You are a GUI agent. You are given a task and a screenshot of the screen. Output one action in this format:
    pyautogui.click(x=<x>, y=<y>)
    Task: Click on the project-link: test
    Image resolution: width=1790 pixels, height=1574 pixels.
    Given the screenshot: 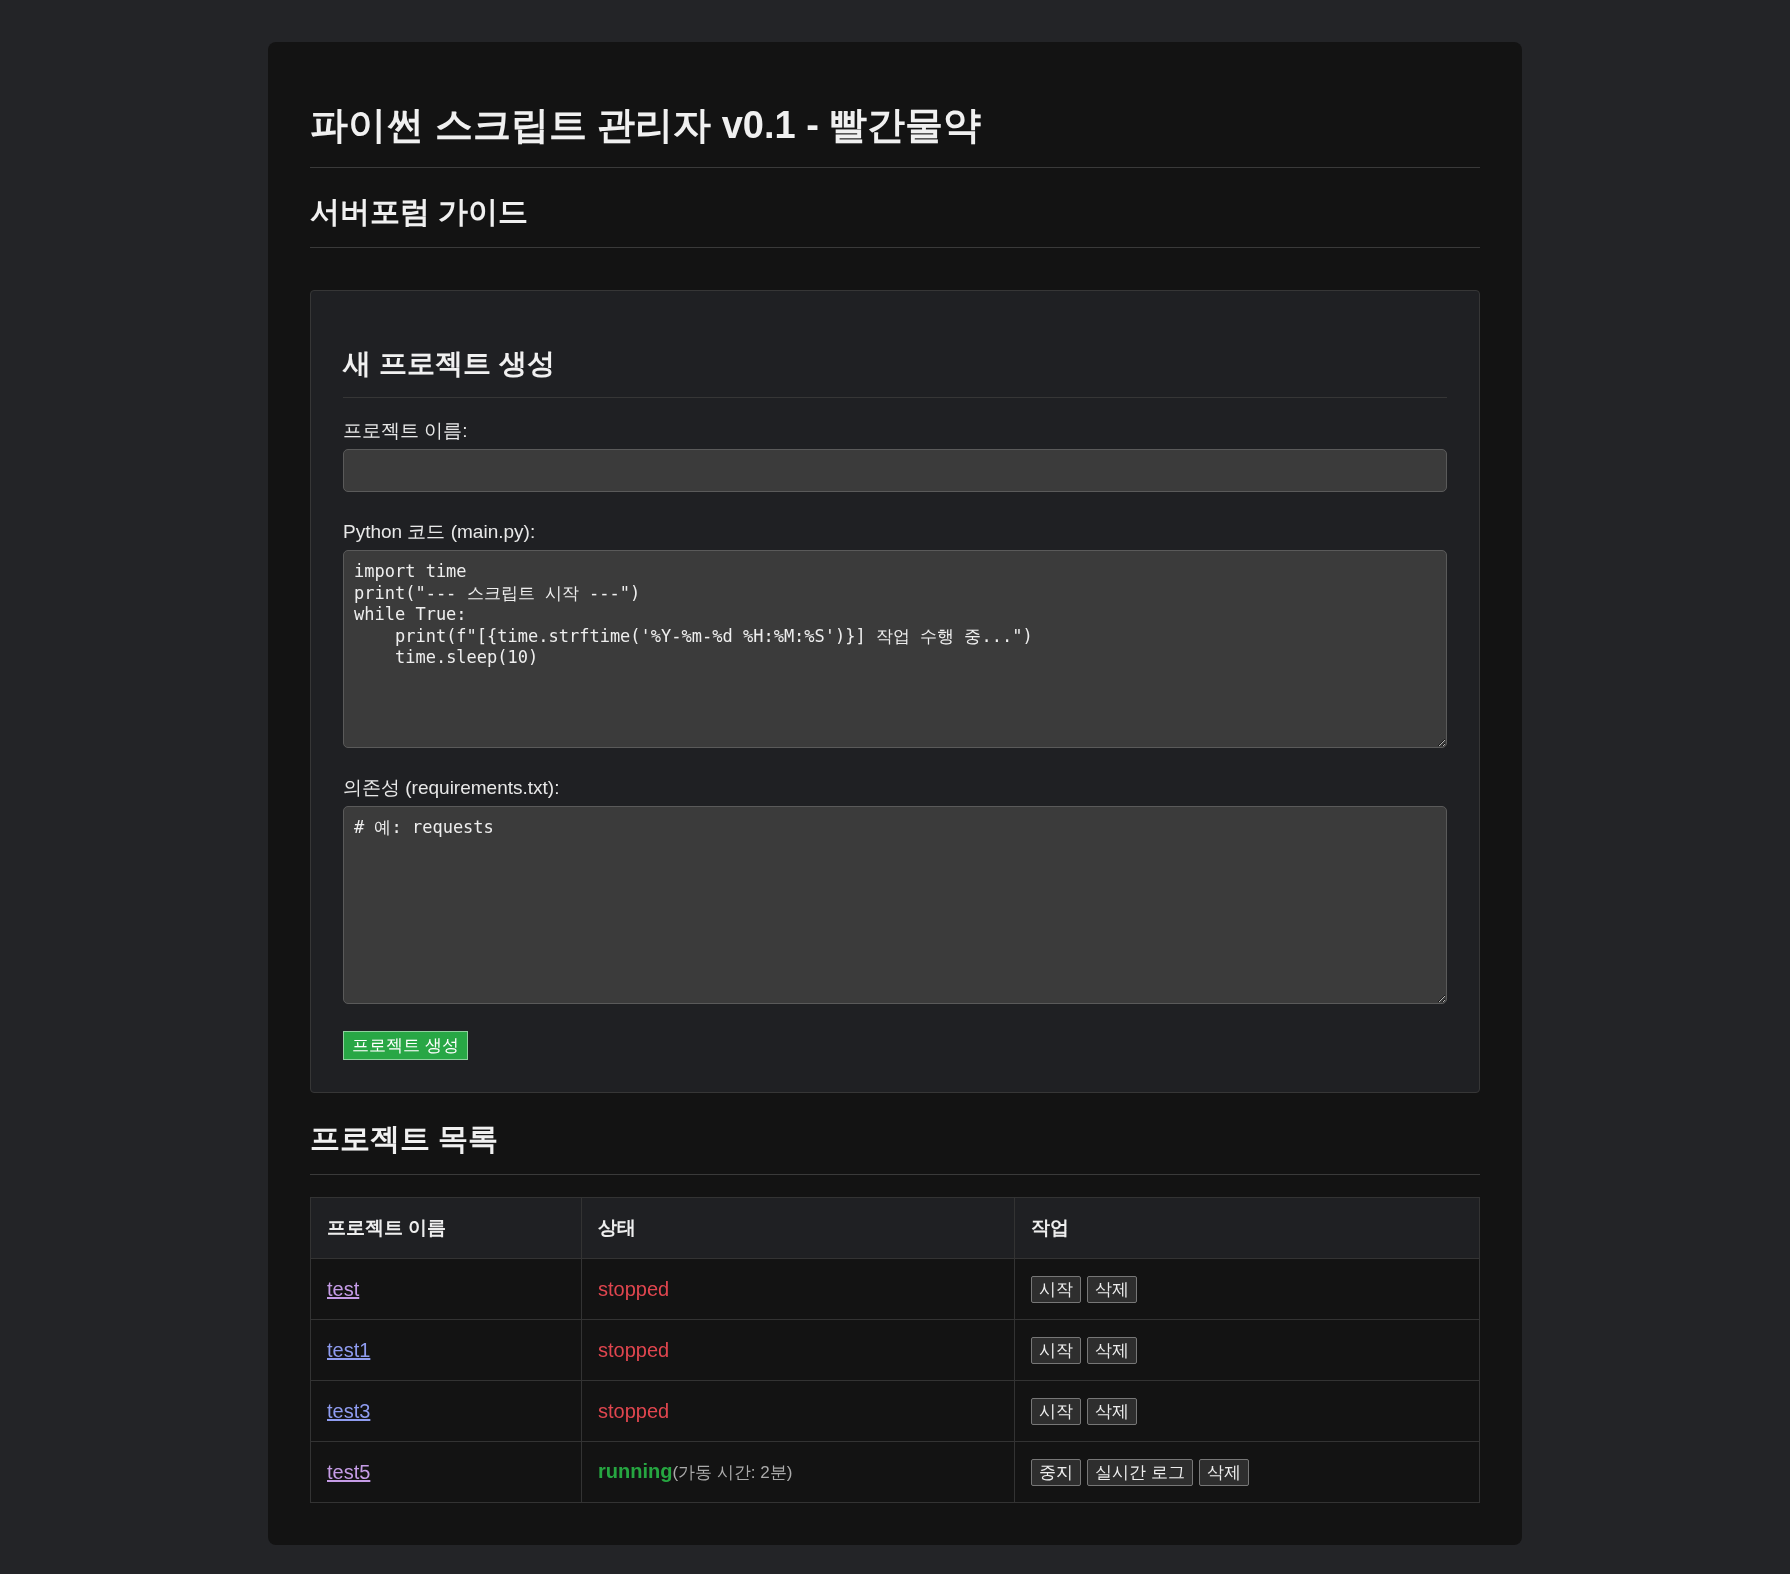 What is the action you would take?
    pyautogui.click(x=343, y=1288)
    